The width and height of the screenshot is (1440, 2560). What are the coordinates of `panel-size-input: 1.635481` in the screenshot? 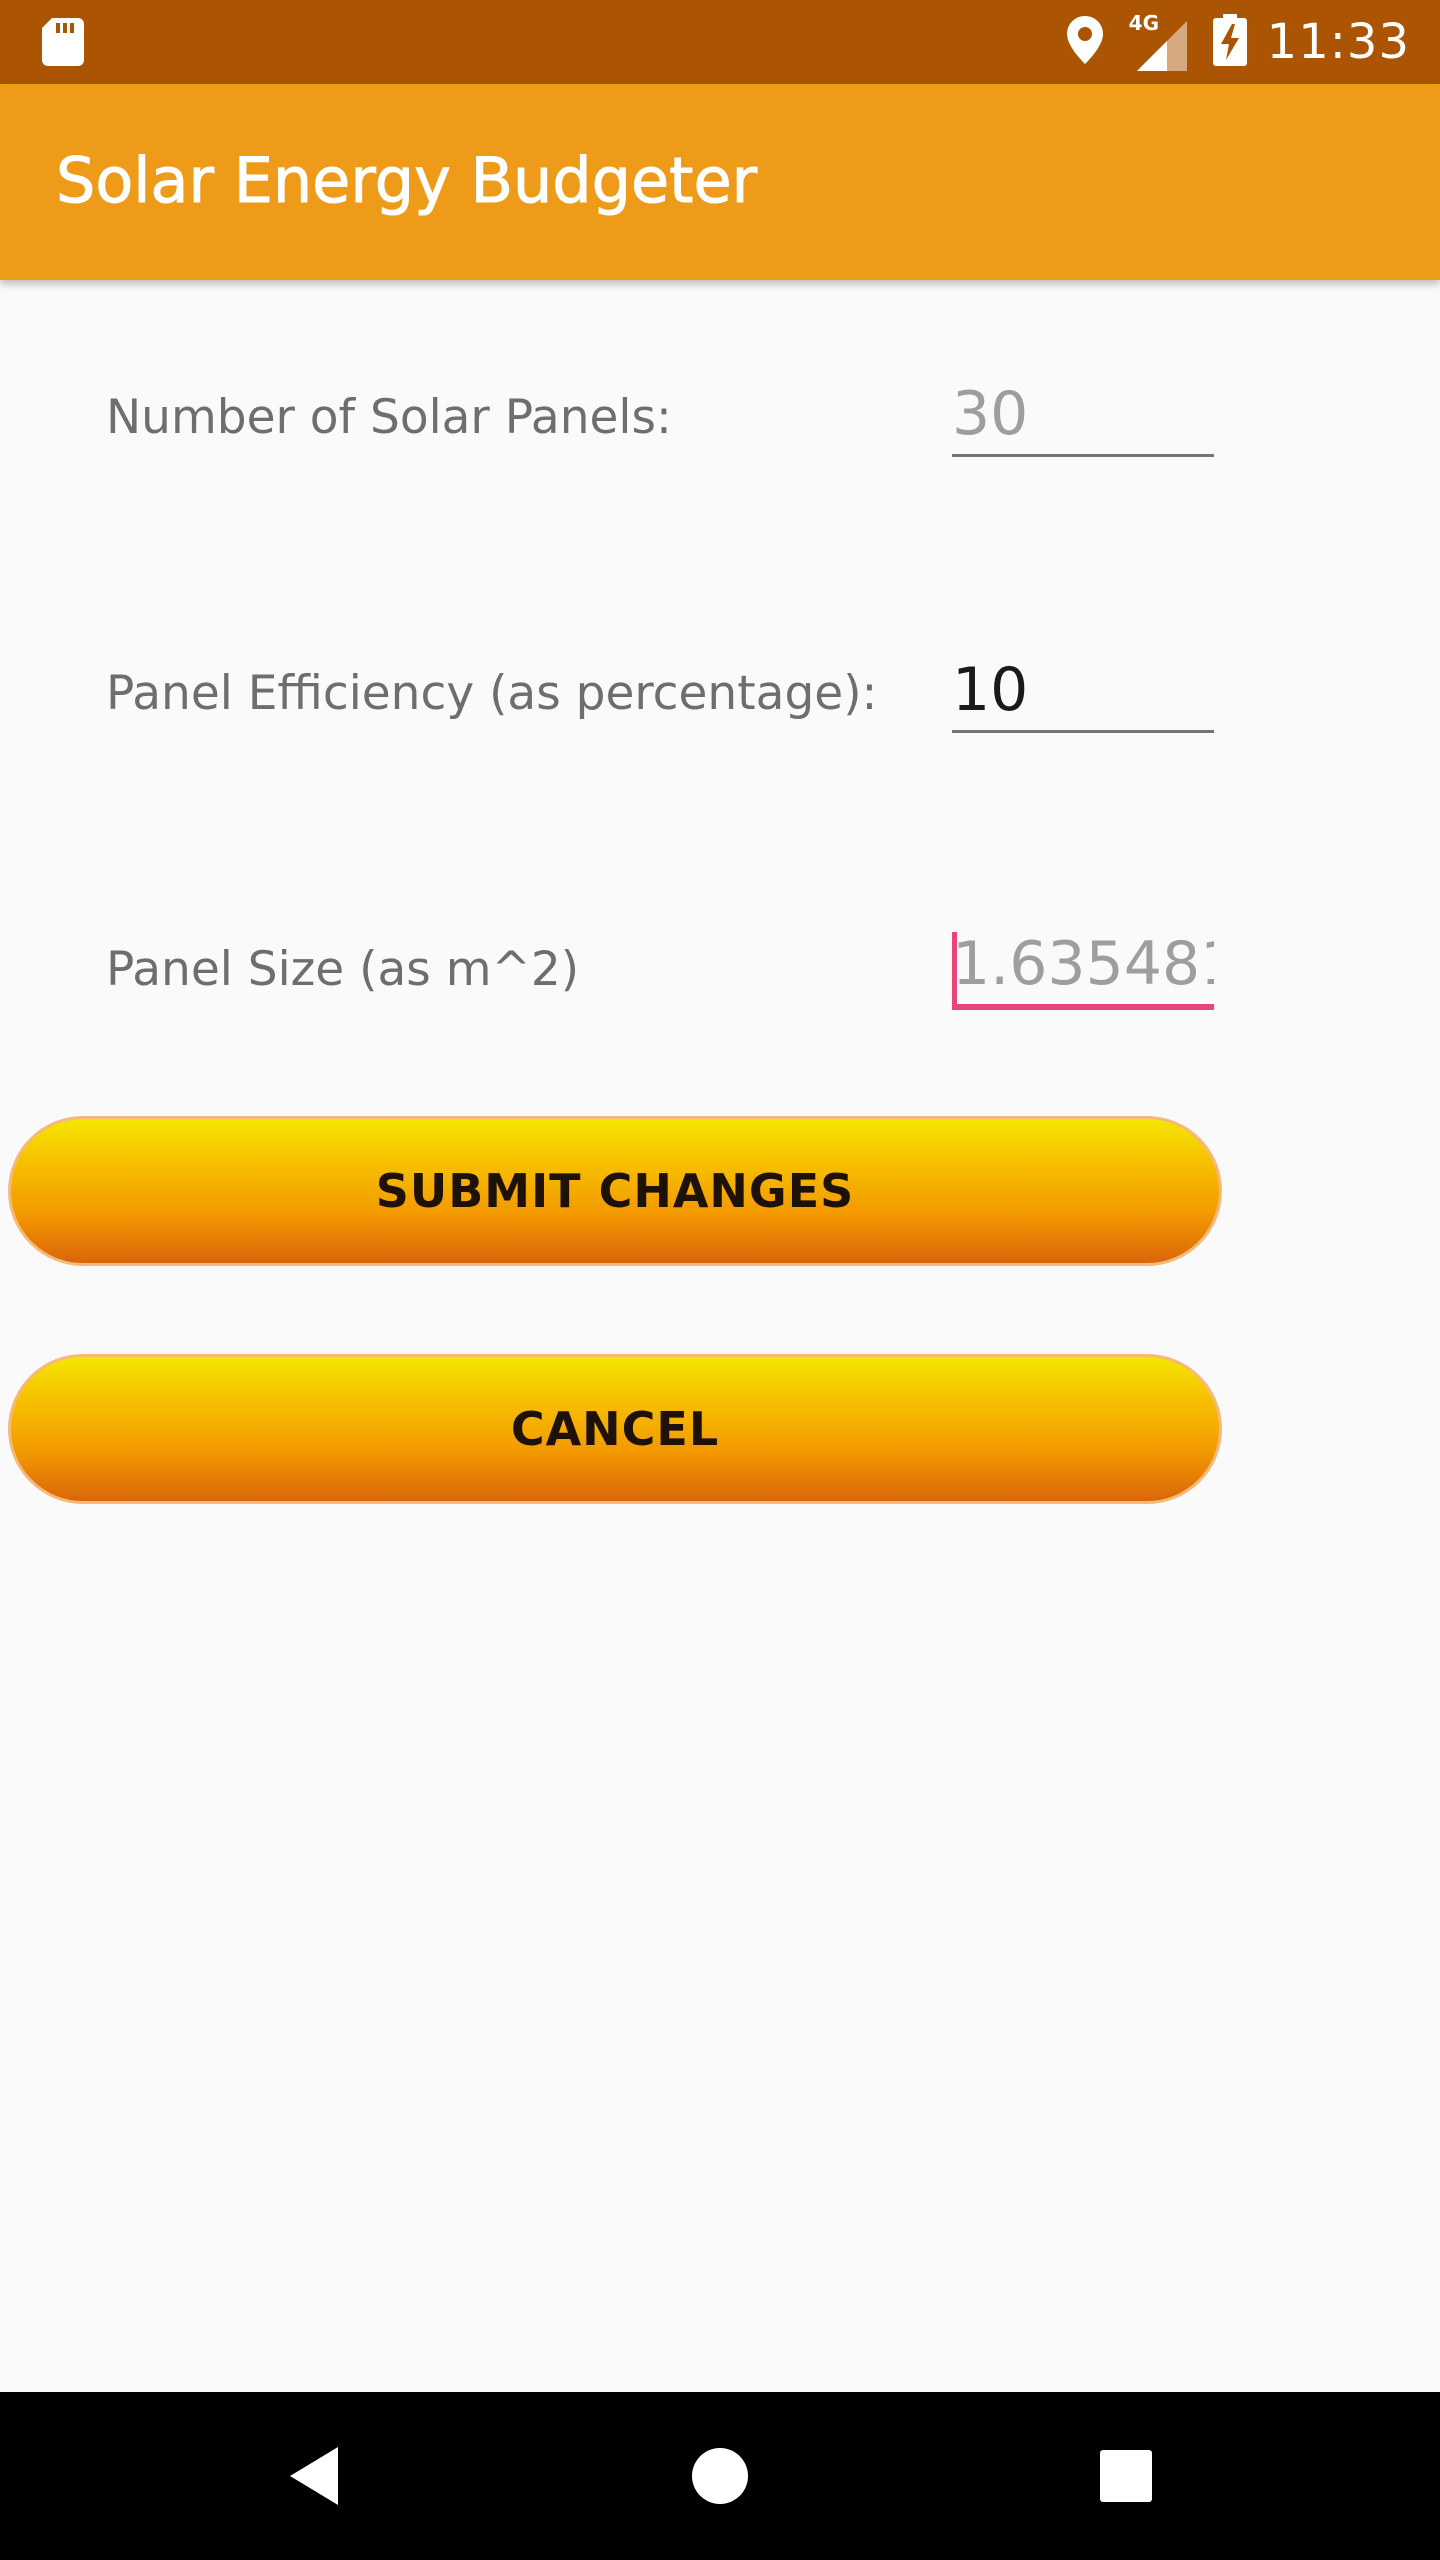 It's located at (1083, 967).